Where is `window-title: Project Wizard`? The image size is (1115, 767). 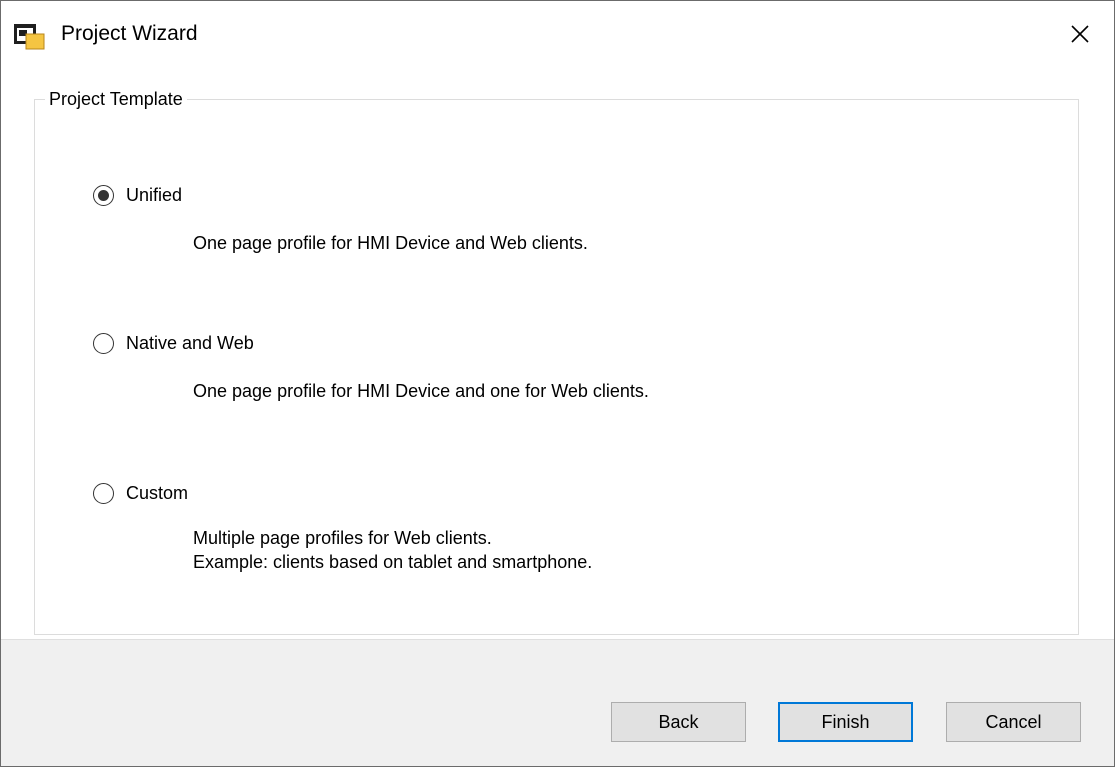
window-title: Project Wizard is located at coordinates (129, 33).